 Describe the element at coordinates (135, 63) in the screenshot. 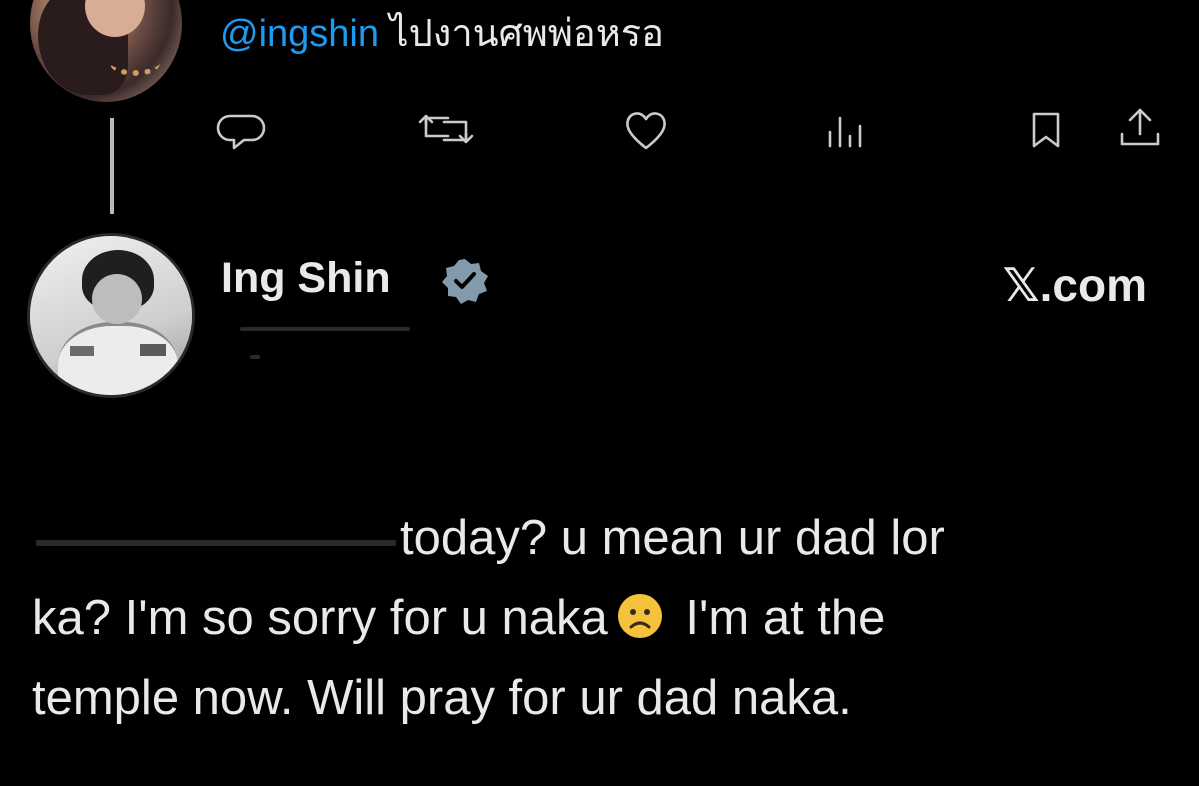

I see `avatar-necklace` at that location.